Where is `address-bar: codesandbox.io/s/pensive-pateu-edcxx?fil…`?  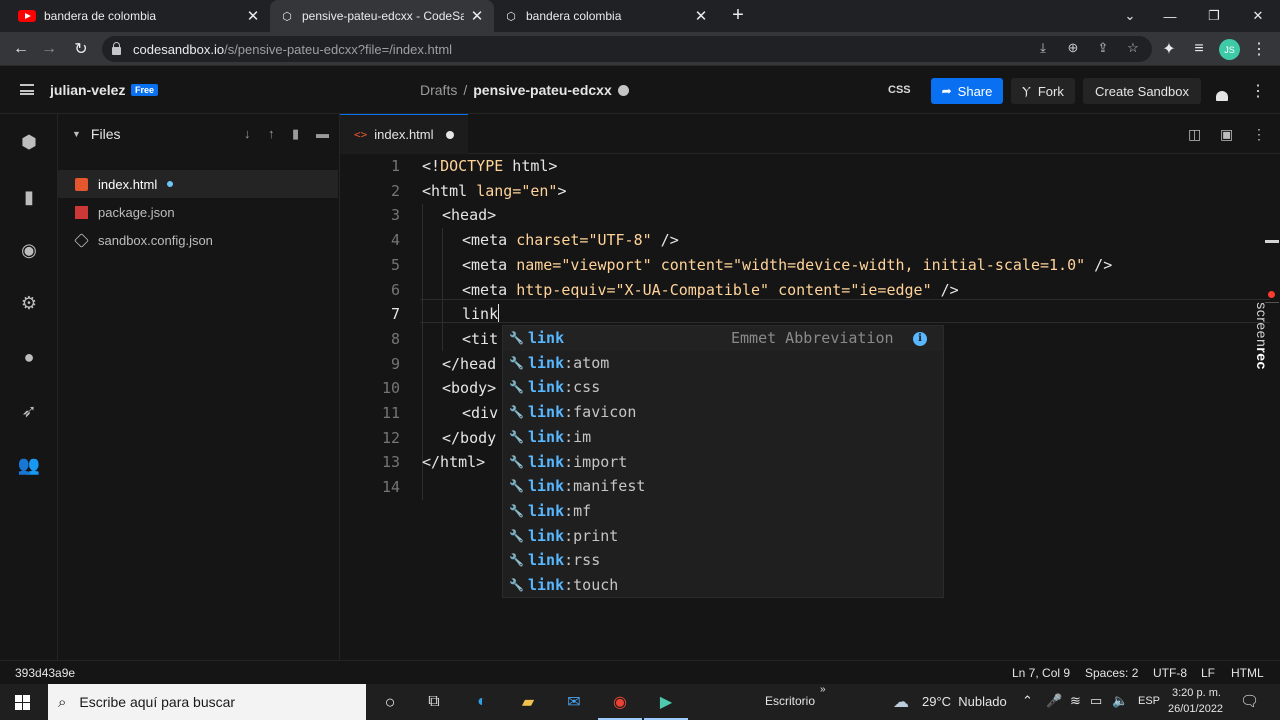 address-bar: codesandbox.io/s/pensive-pateu-edcxx?fil… is located at coordinates (627, 49).